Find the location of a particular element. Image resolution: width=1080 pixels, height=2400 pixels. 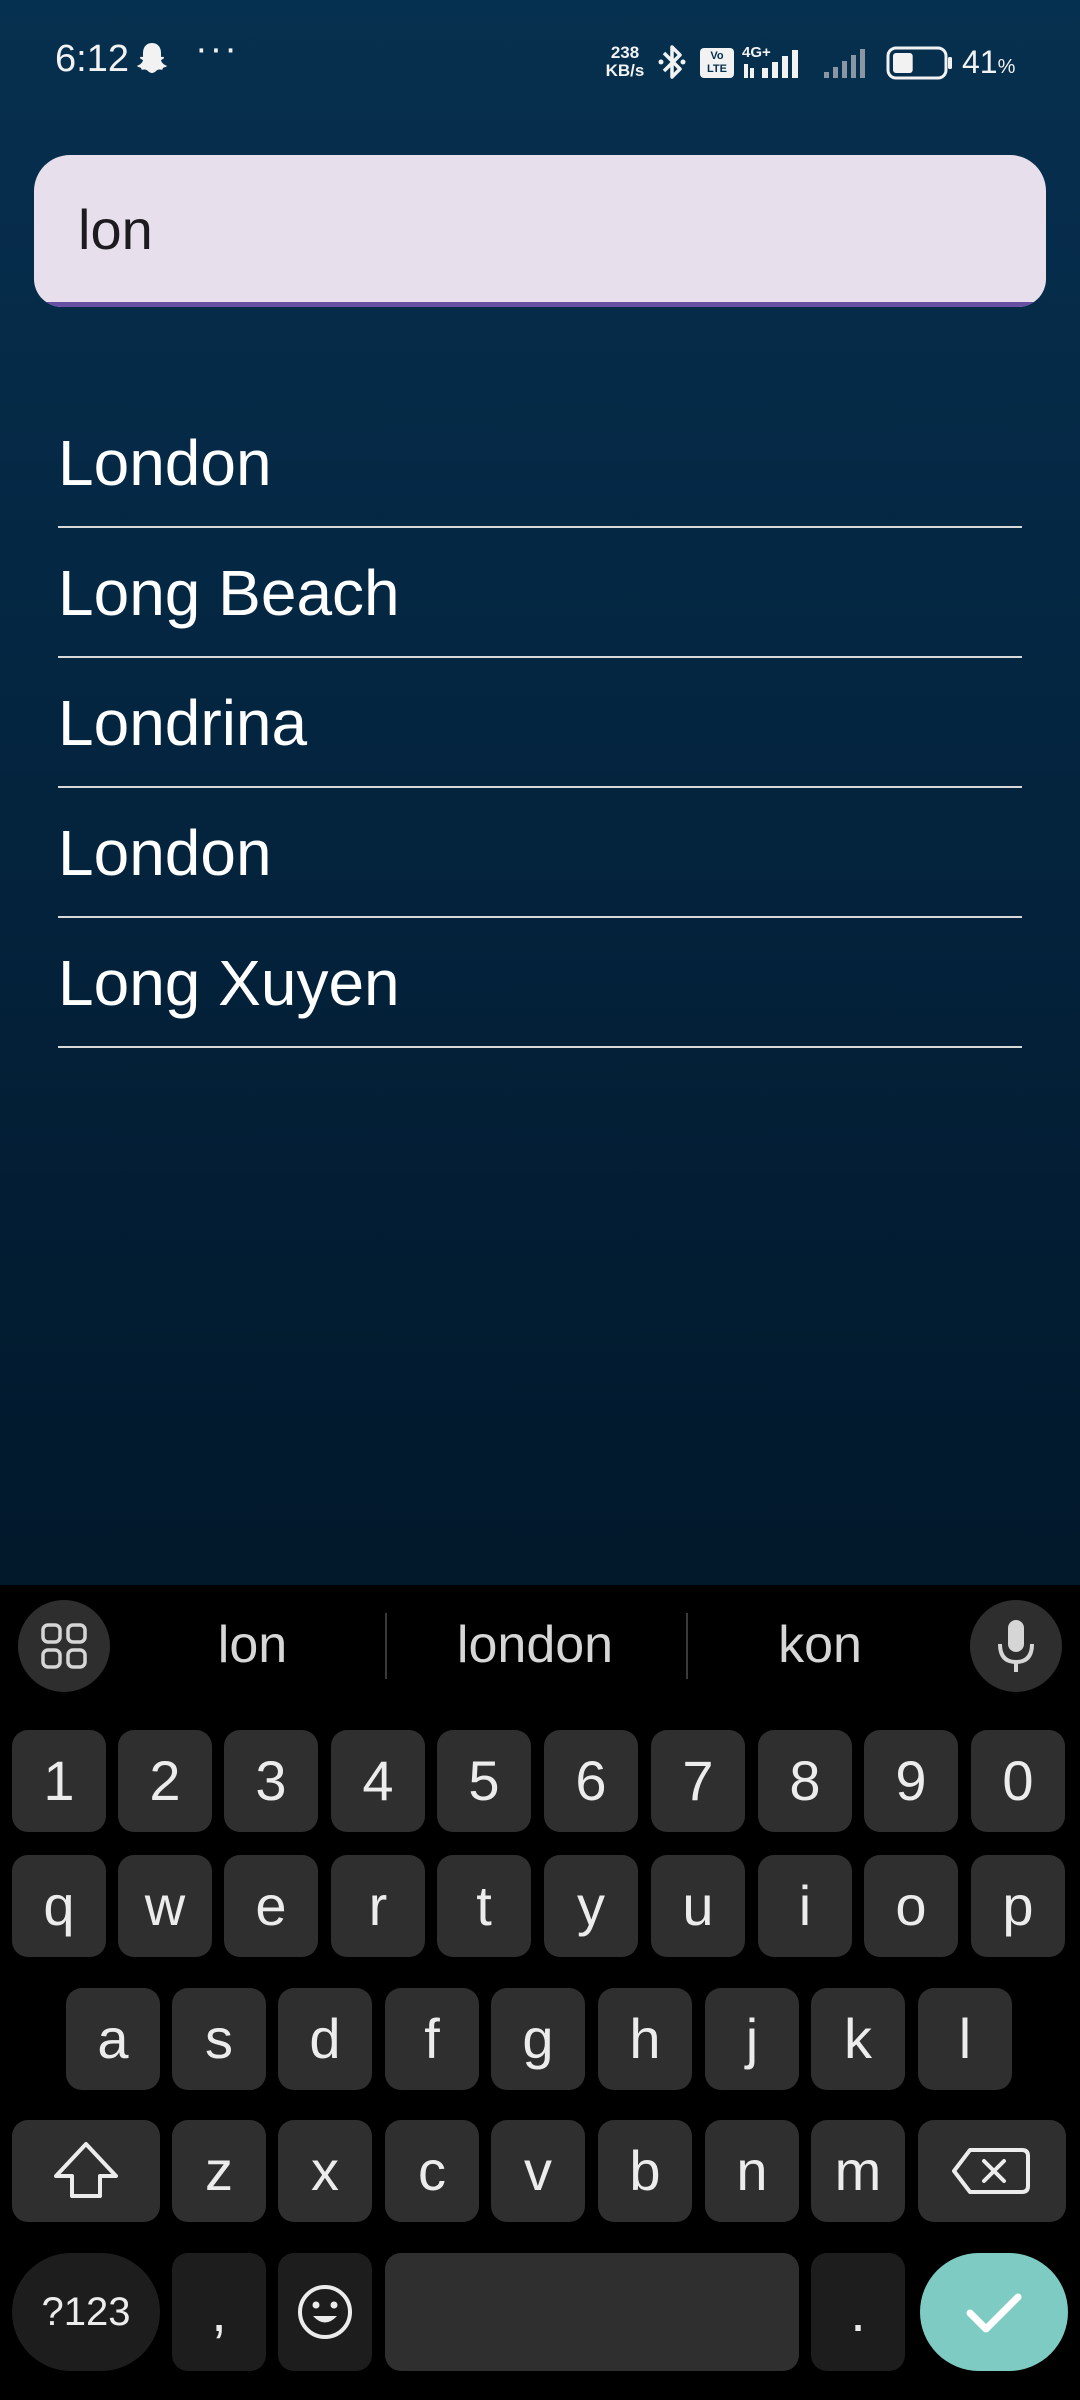

city-suggestion-label: Long Xuyen is located at coordinates (229, 983).